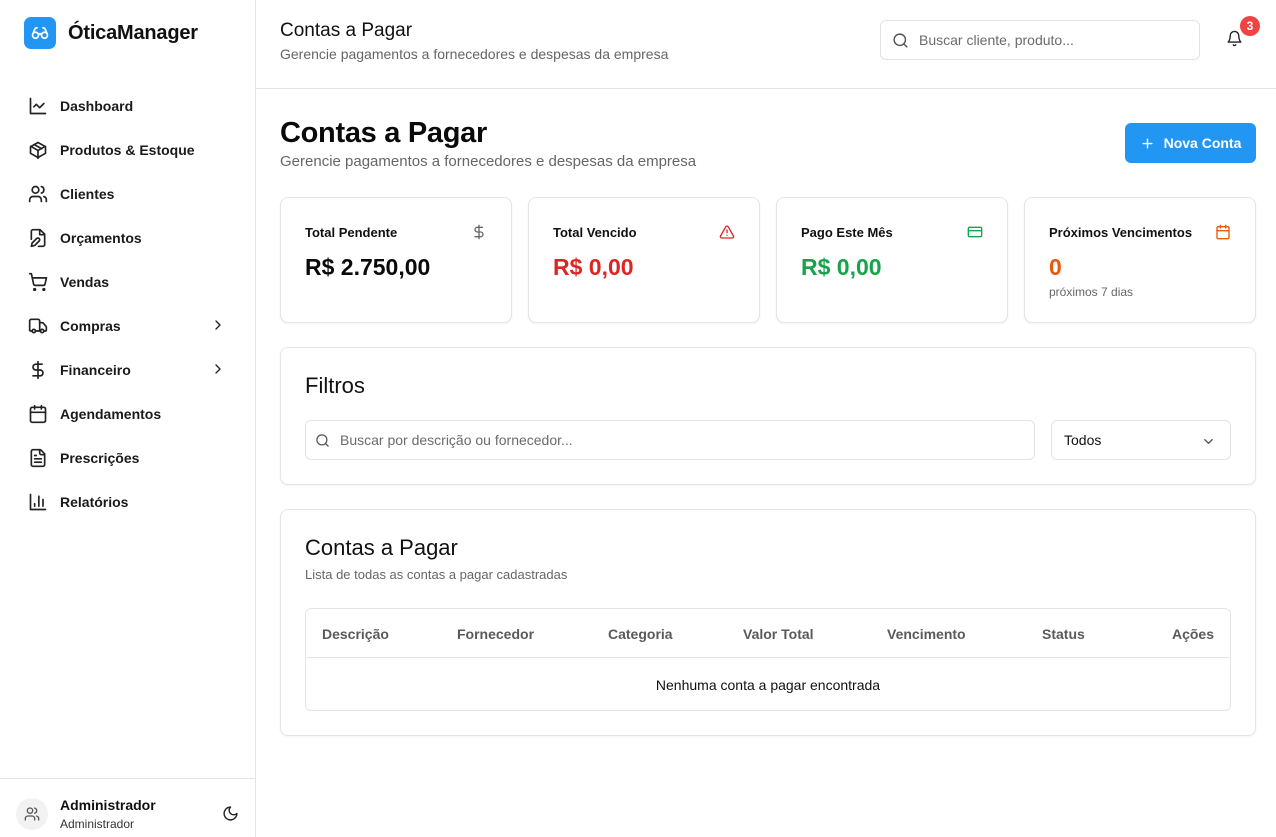 The height and width of the screenshot is (837, 1276). I want to click on alert-triangle-icon, so click(727, 232).